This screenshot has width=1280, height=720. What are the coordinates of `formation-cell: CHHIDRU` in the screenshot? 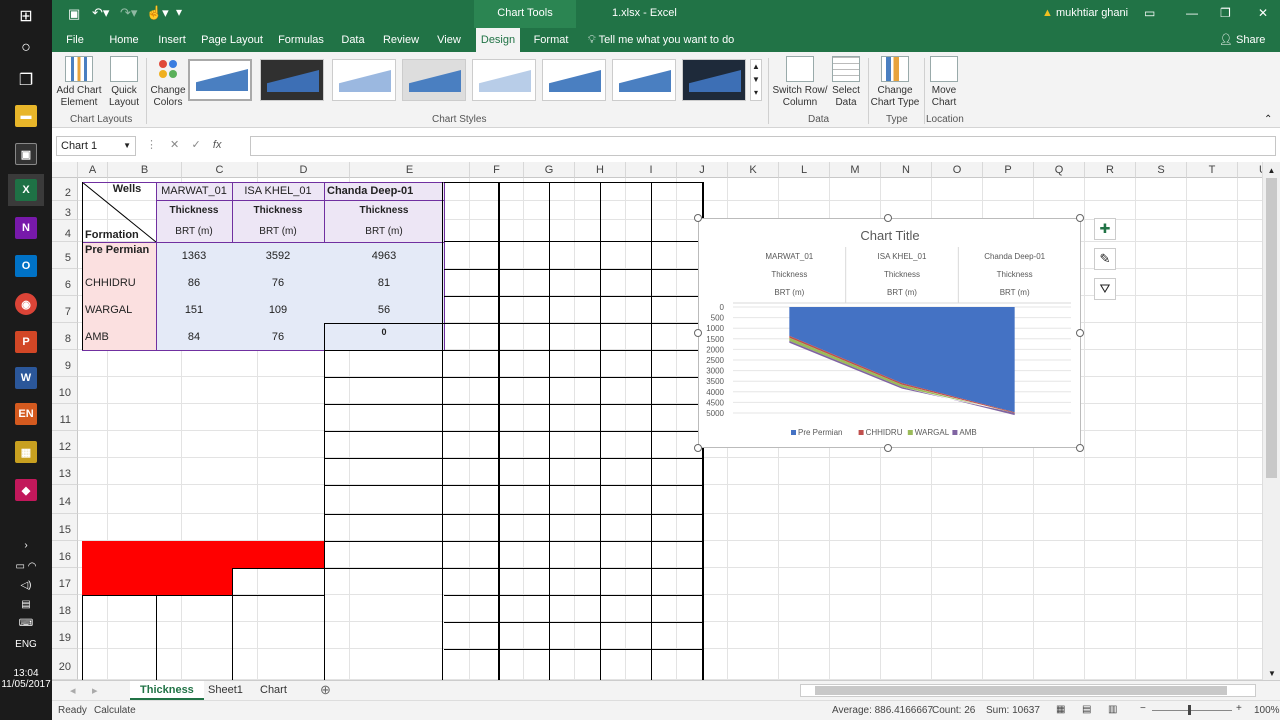 It's located at (119, 282).